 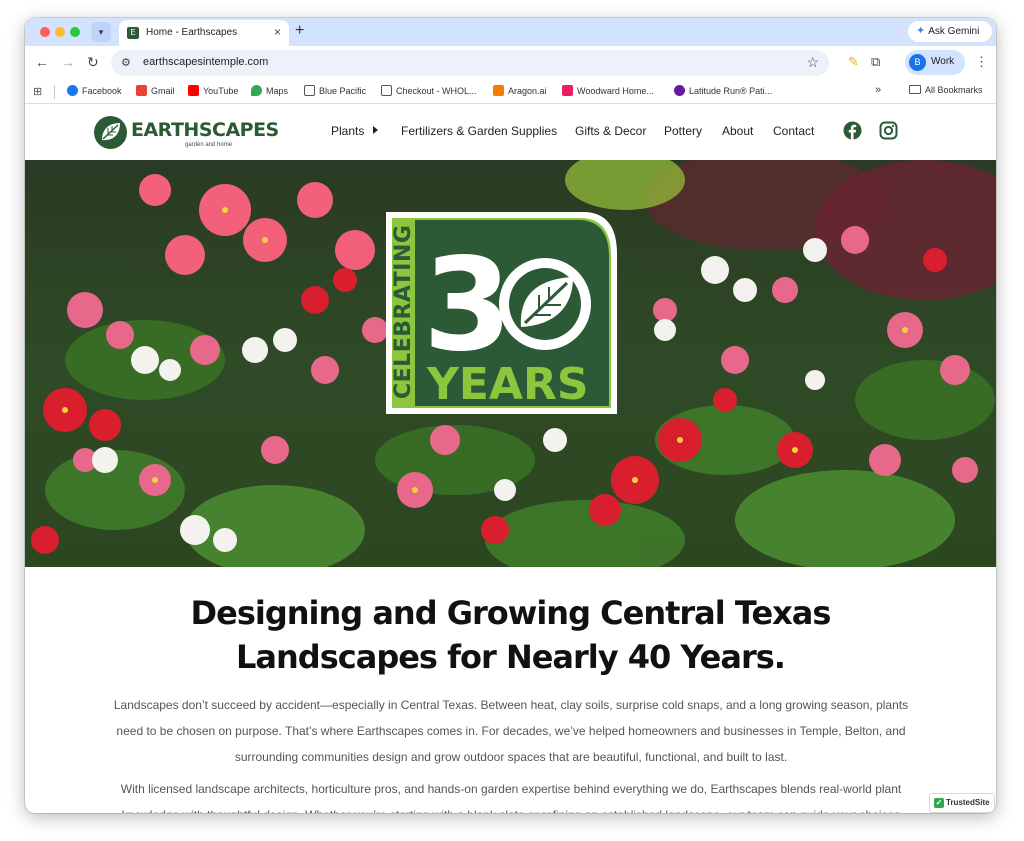 I want to click on badge-number-digit: 3, so click(x=467, y=305).